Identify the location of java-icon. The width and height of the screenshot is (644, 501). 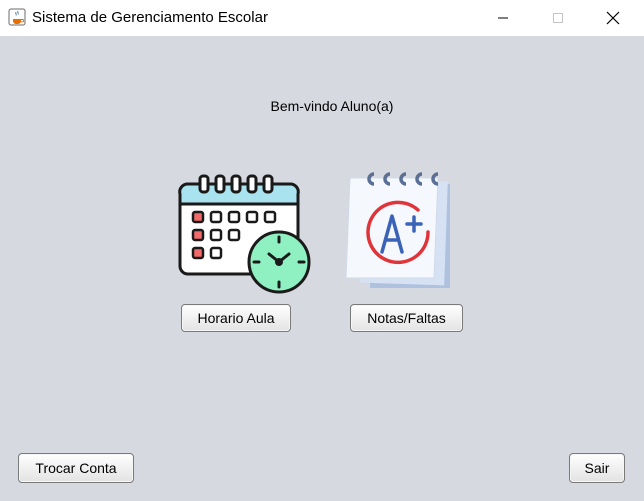
(17, 17).